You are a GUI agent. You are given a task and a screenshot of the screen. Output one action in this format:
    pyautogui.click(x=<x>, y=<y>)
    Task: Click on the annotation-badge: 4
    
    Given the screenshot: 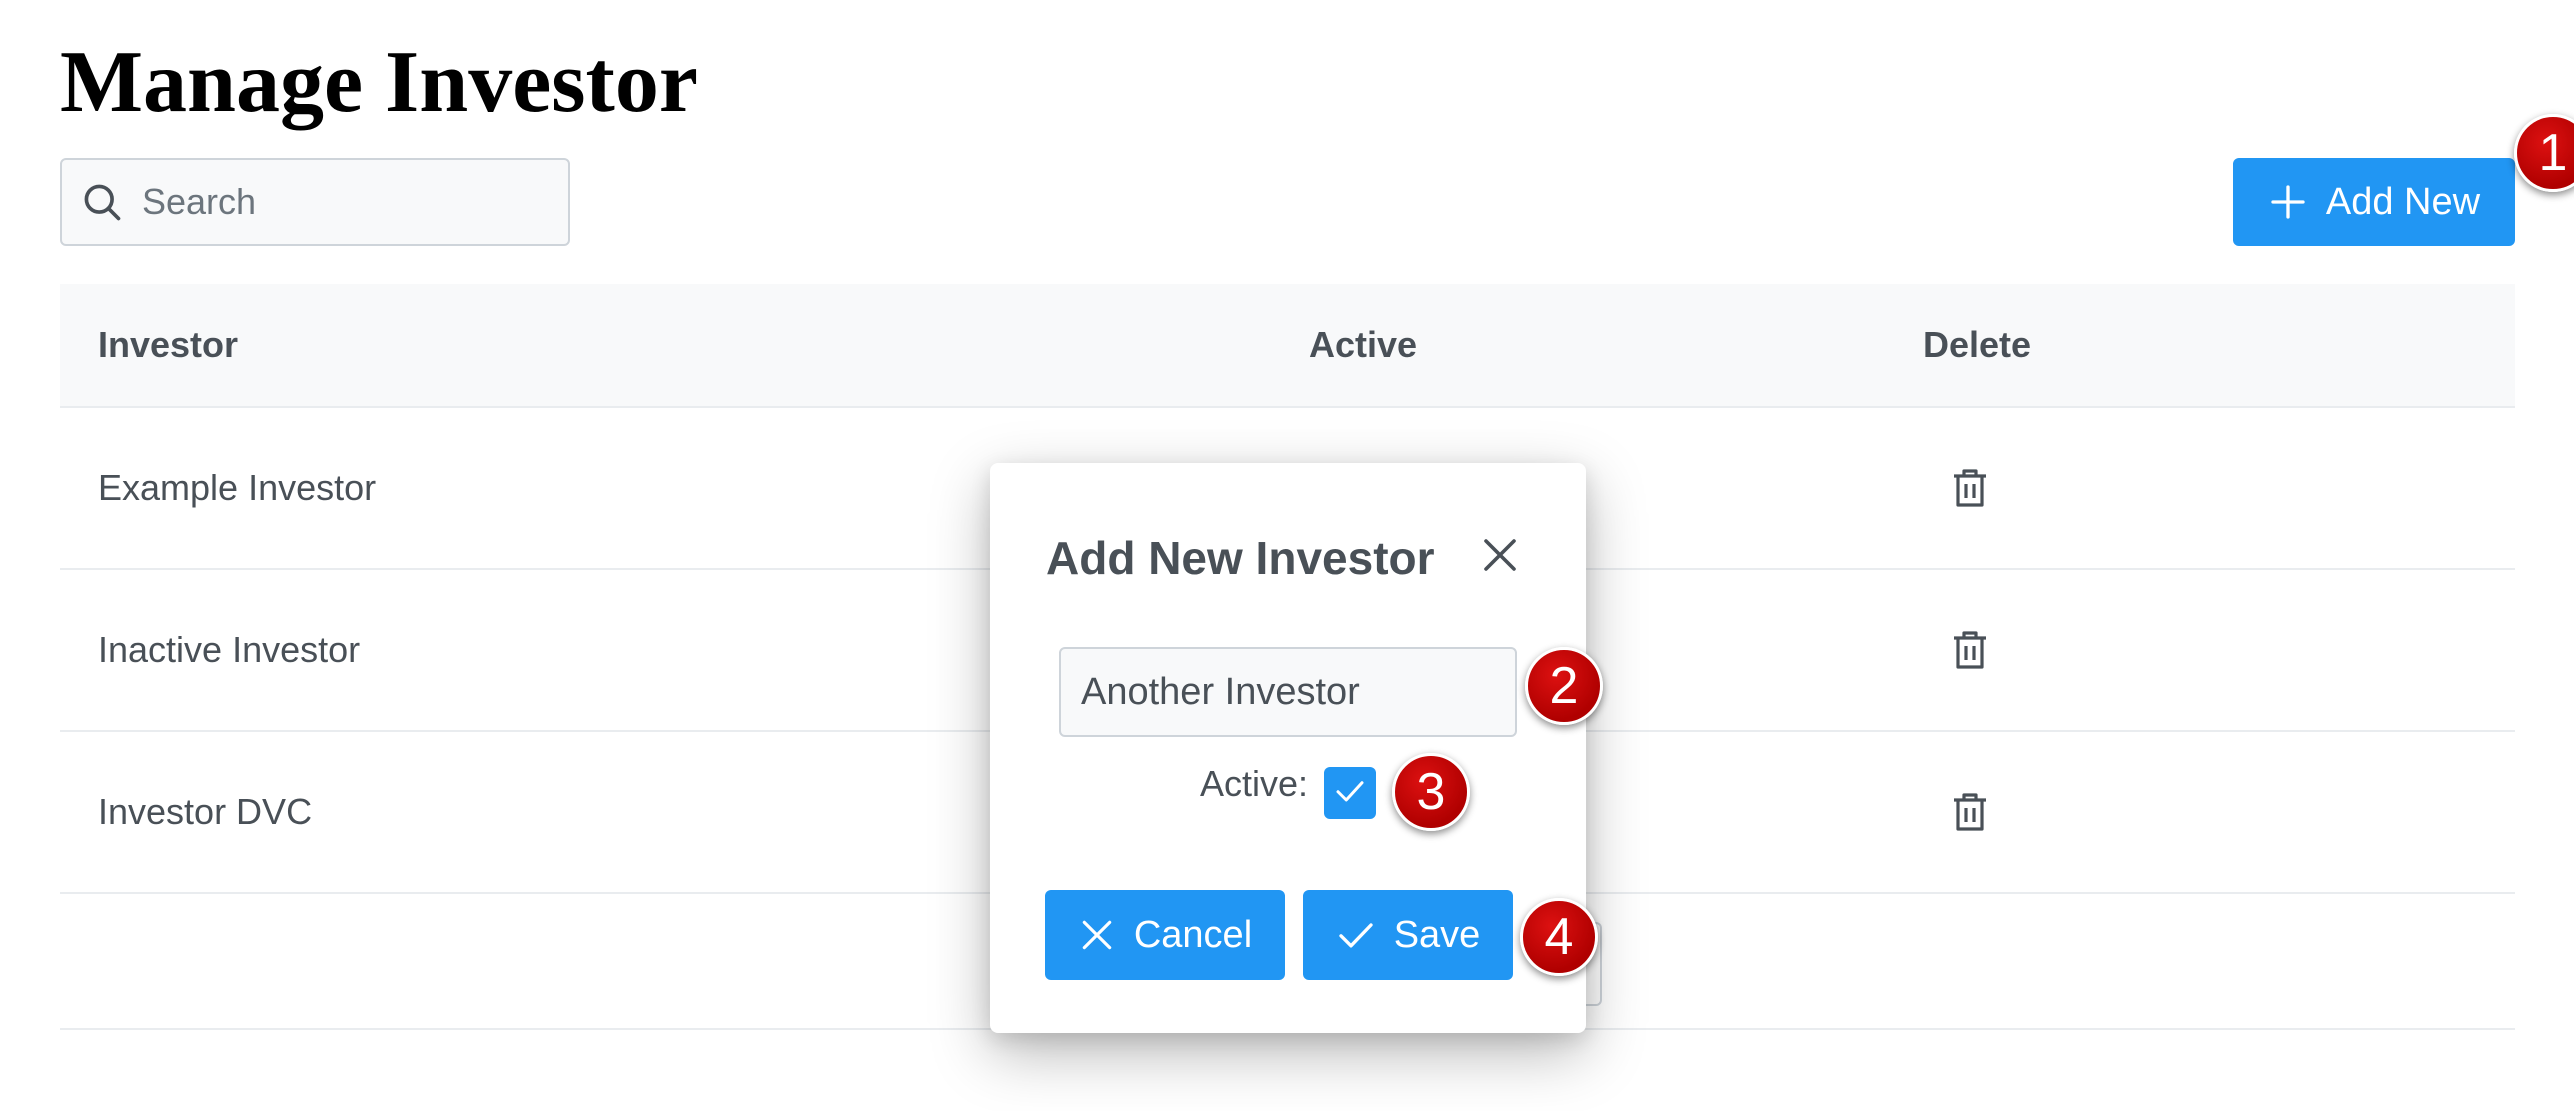 What is the action you would take?
    pyautogui.click(x=1559, y=937)
    